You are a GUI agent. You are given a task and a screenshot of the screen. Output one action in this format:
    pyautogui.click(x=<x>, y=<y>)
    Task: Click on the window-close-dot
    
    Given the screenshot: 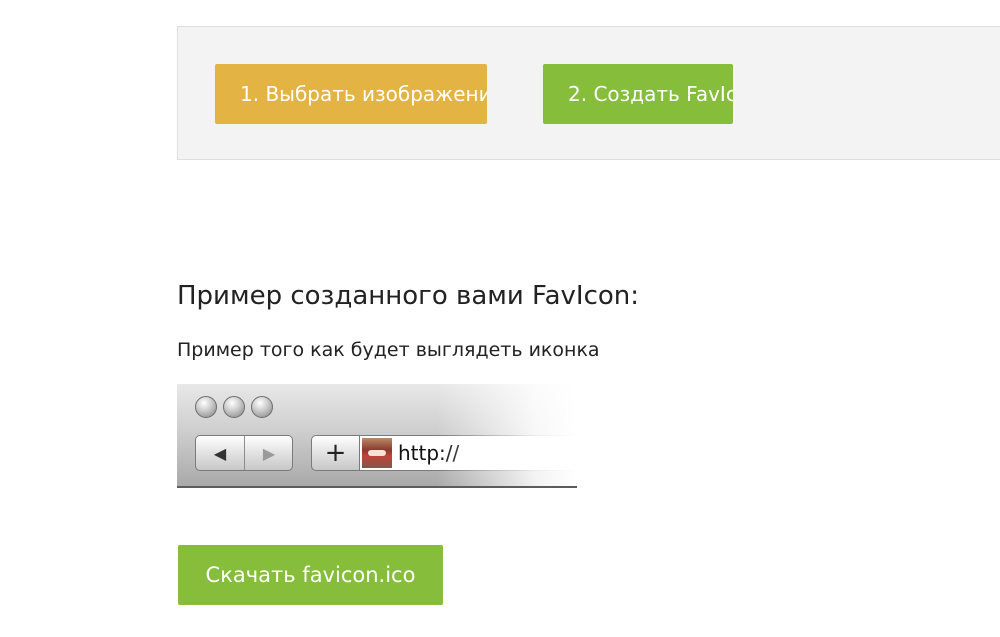 What is the action you would take?
    pyautogui.click(x=206, y=407)
    